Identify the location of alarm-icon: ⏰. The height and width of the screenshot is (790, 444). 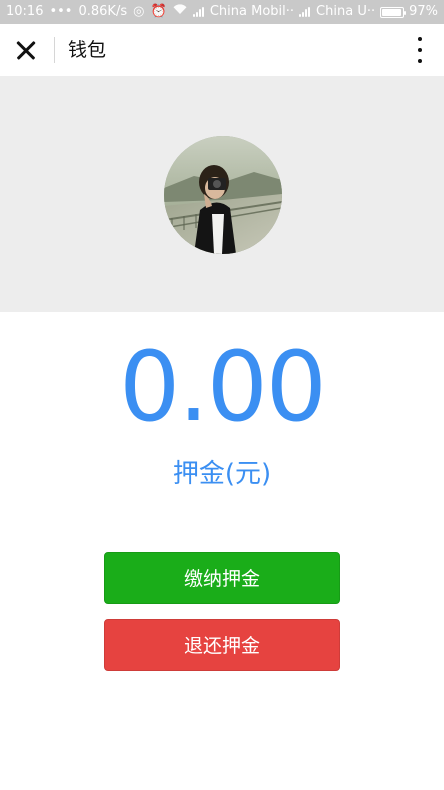
(158, 11).